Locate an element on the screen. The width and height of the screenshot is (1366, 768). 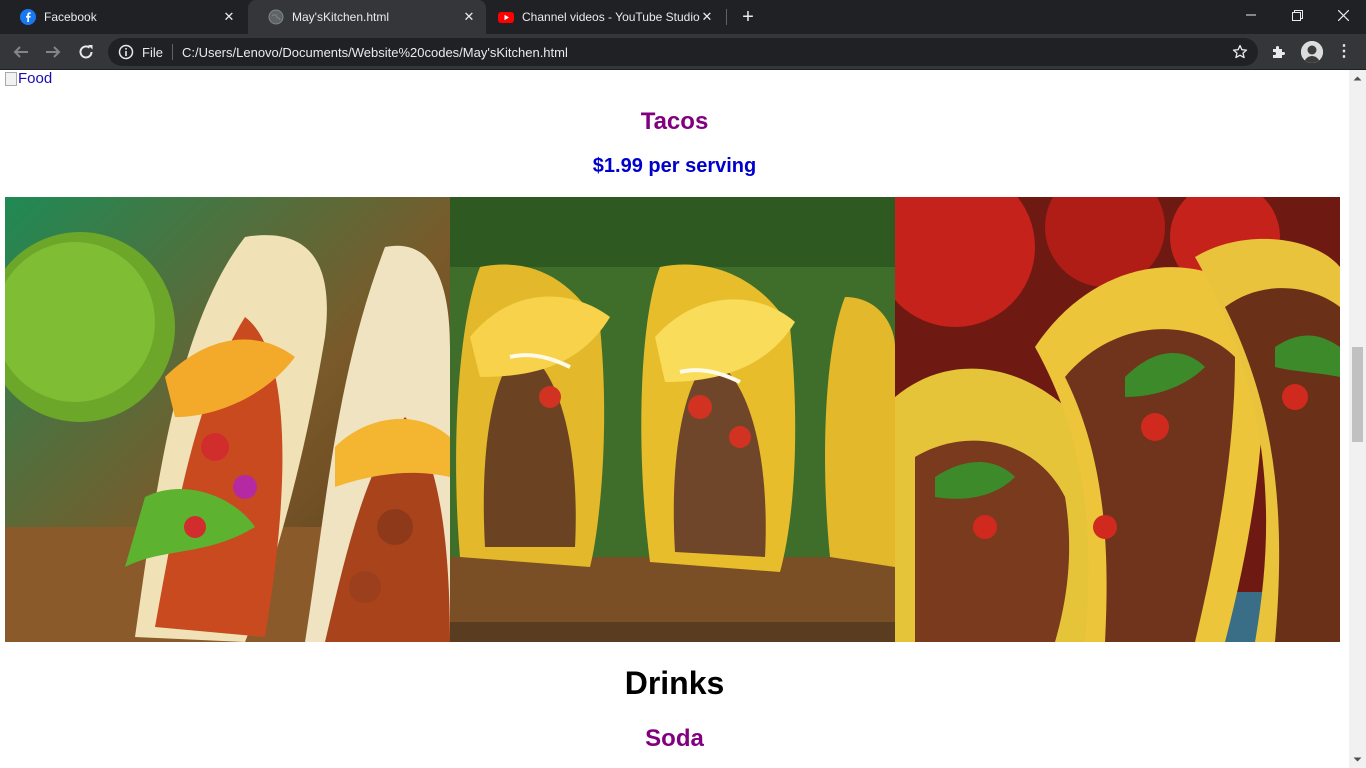
forward-arrow-icon is located at coordinates (53, 52).